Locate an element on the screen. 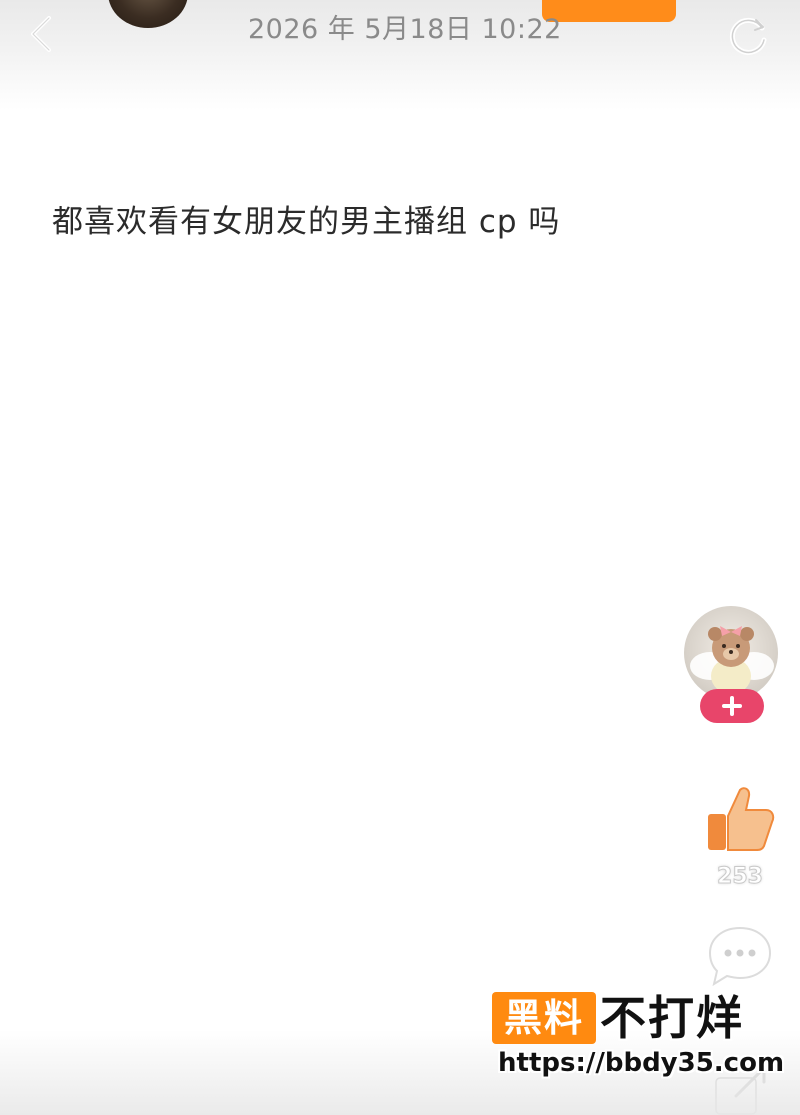  plus-icon is located at coordinates (732, 706).